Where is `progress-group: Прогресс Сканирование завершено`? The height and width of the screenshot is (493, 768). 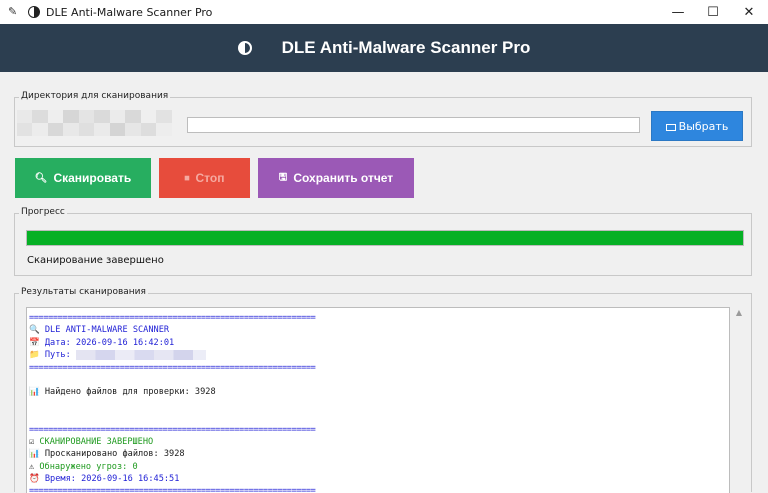
progress-group: Прогресс Сканирование завершено is located at coordinates (383, 241).